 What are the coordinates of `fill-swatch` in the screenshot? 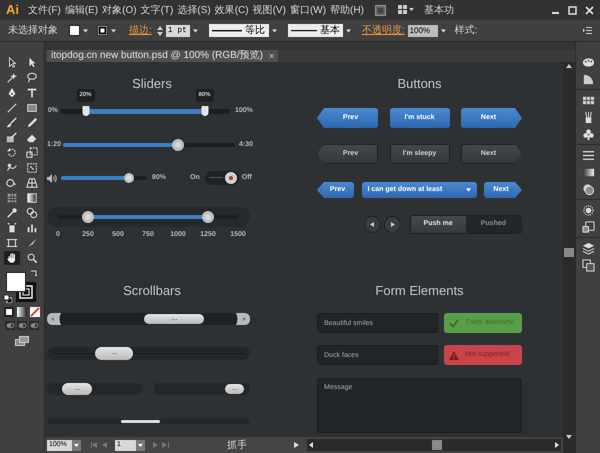 It's located at (74, 30).